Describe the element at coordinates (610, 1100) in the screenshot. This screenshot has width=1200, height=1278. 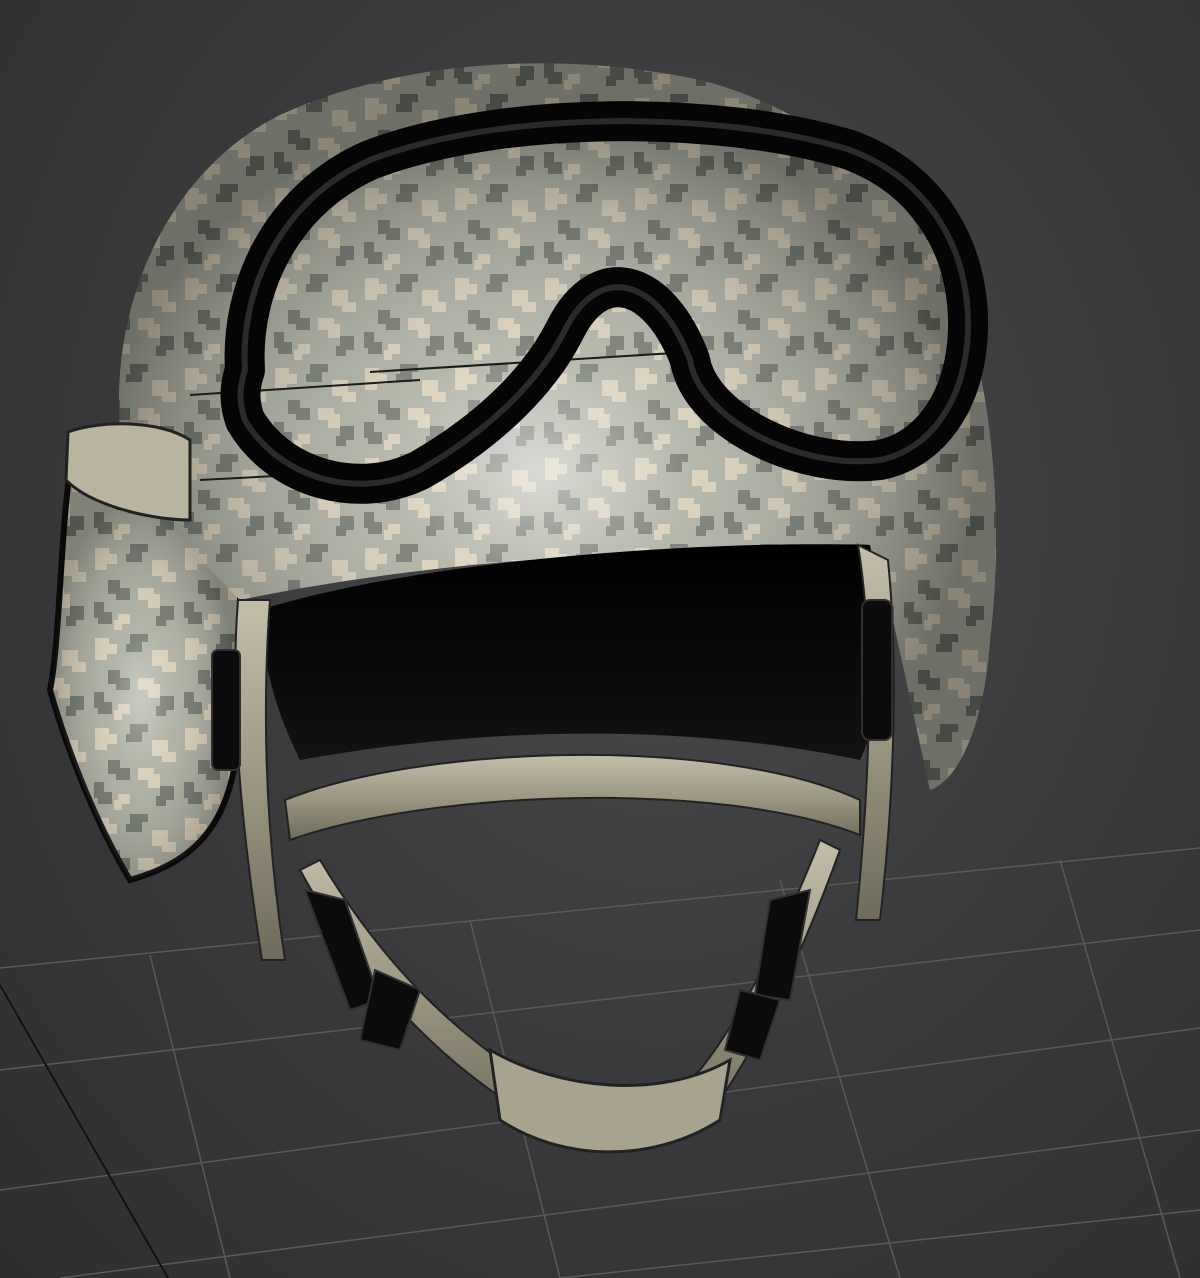
I see `chin-cup` at that location.